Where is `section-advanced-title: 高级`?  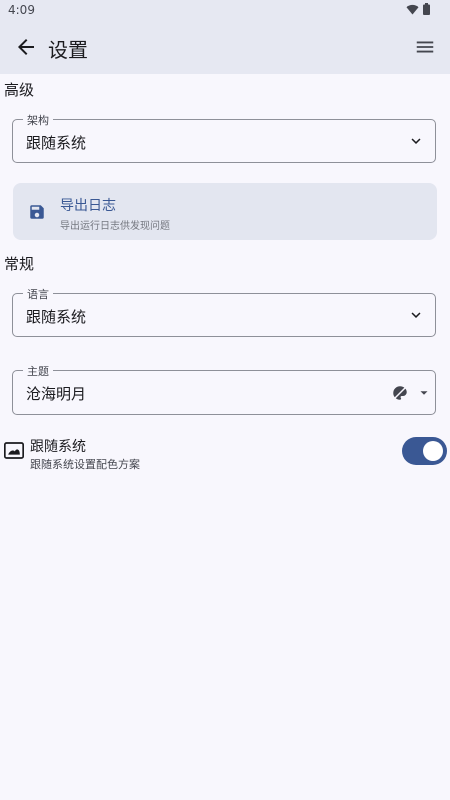 section-advanced-title: 高级 is located at coordinates (19, 90).